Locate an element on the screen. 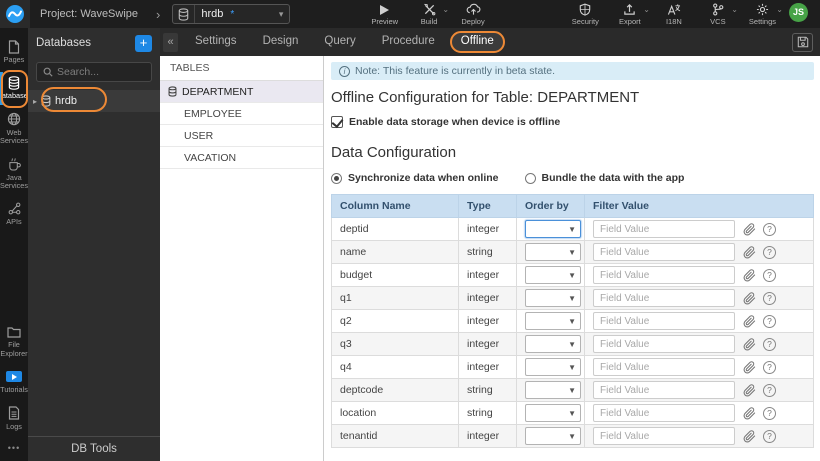 This screenshot has height=461, width=820. sidebar-item-tutorials: Tutorials is located at coordinates (14, 382).